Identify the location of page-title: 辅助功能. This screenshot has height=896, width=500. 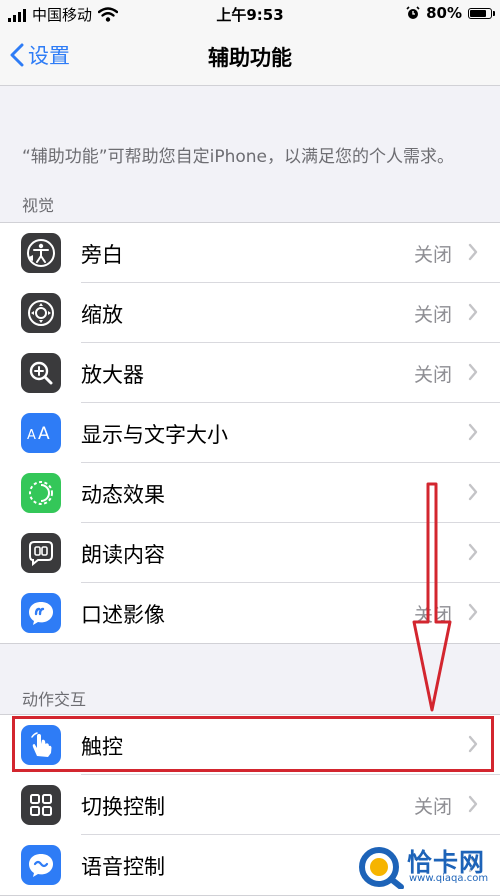
(250, 58).